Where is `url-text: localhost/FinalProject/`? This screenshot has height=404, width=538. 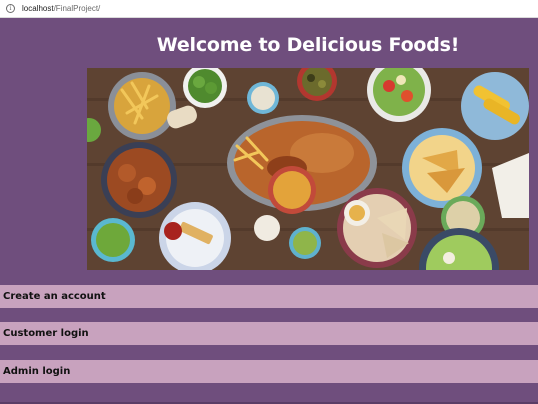 url-text: localhost/FinalProject/ is located at coordinates (61, 8).